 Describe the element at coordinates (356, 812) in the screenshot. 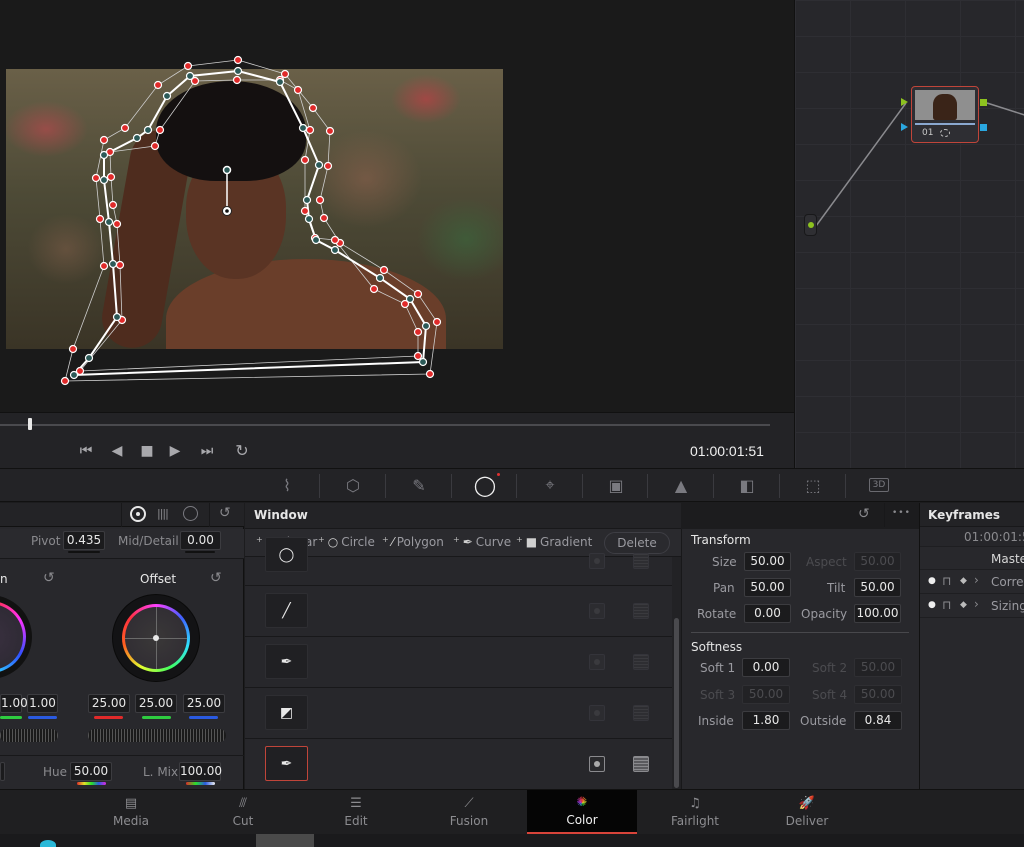

I see `page-tab-edit: ☰ Edit` at that location.